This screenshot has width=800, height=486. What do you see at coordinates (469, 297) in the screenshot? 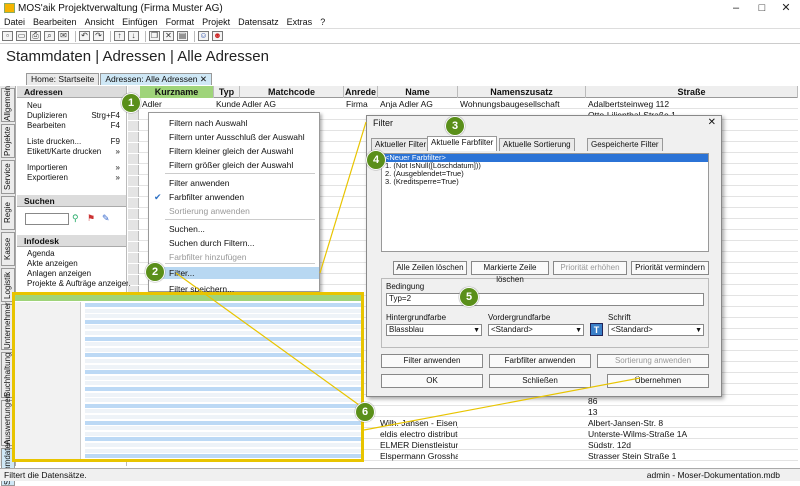
I see `callout-badge-5: 5` at bounding box center [469, 297].